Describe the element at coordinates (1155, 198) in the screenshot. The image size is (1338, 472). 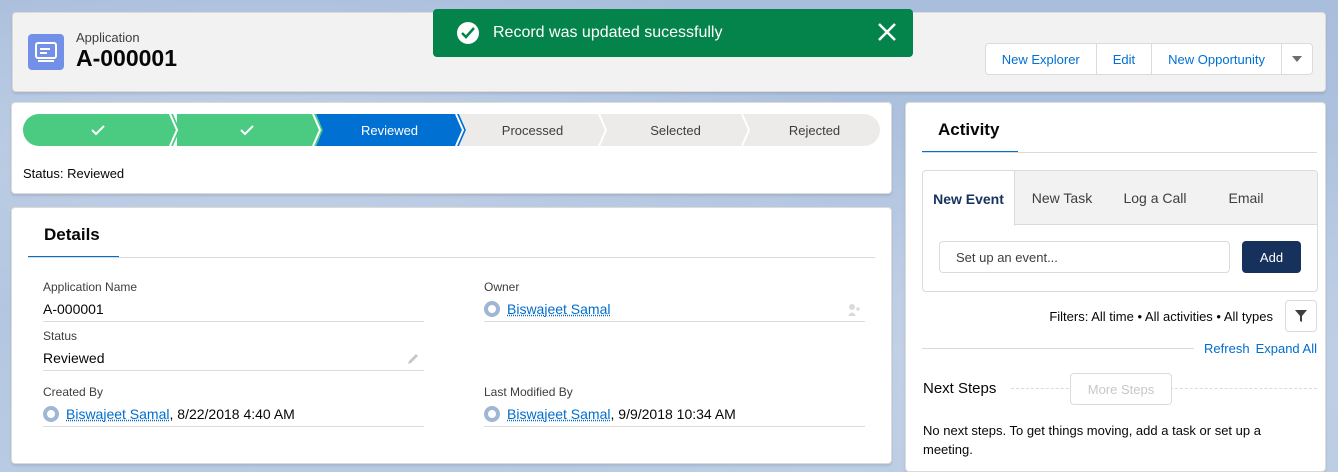
I see `tab-log-a-call: Log a Call` at that location.